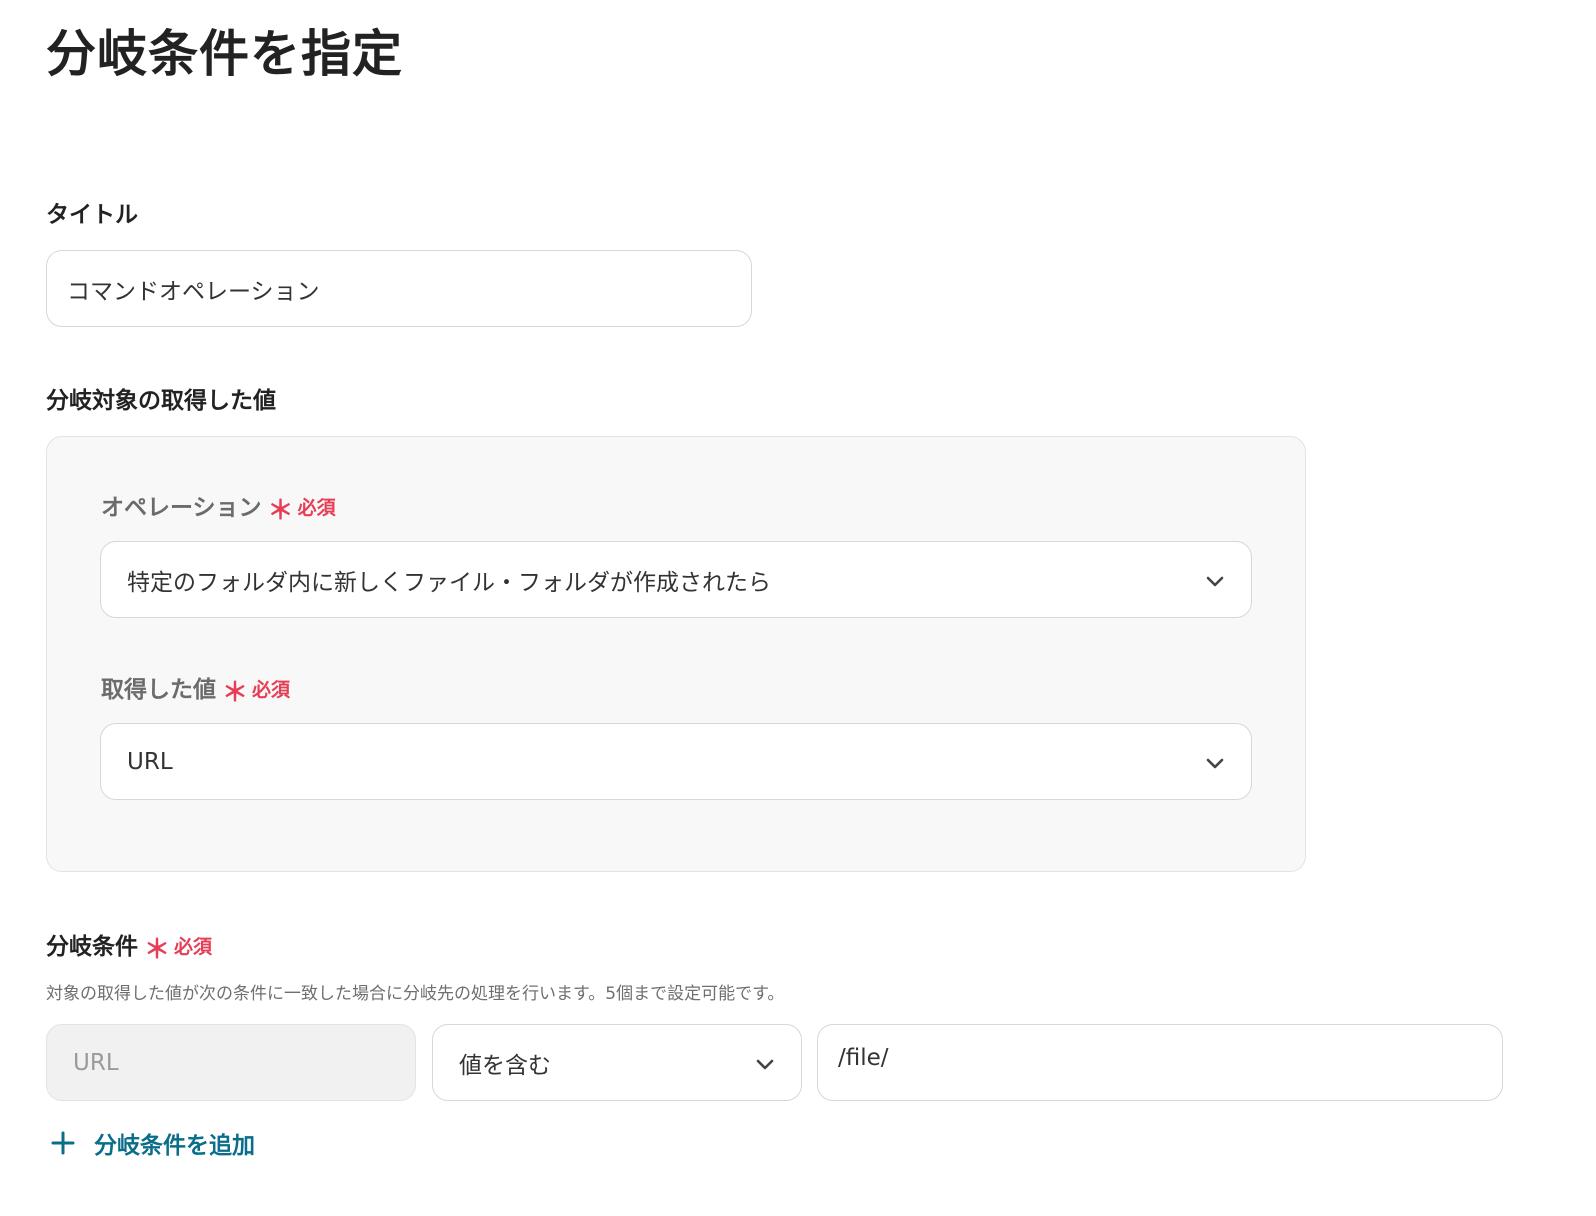 The width and height of the screenshot is (1596, 1216). Describe the element at coordinates (92, 215) in the screenshot. I see `title-section-label: タイトル` at that location.